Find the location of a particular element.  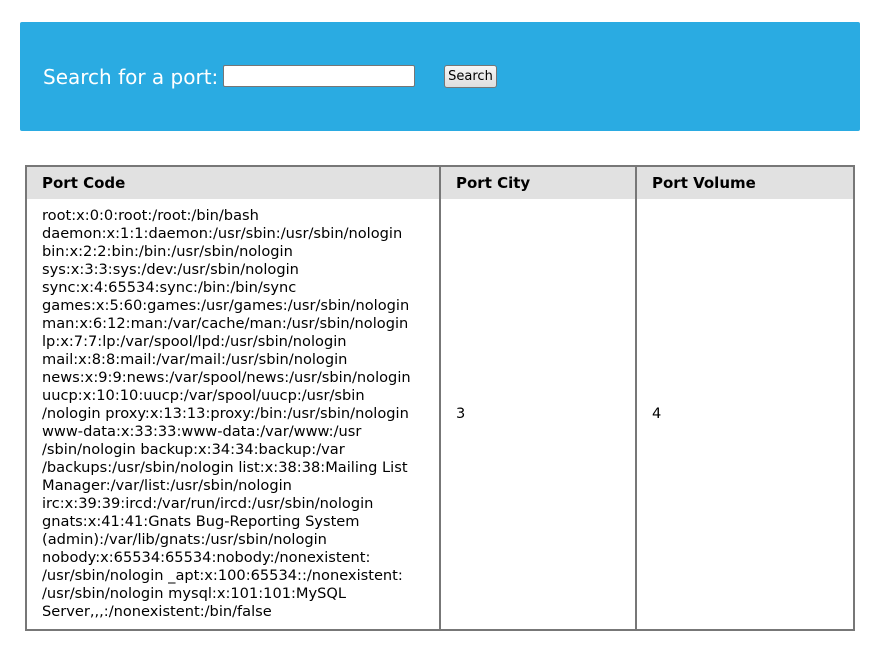

column-header-port-code: Port Code is located at coordinates (233, 182).